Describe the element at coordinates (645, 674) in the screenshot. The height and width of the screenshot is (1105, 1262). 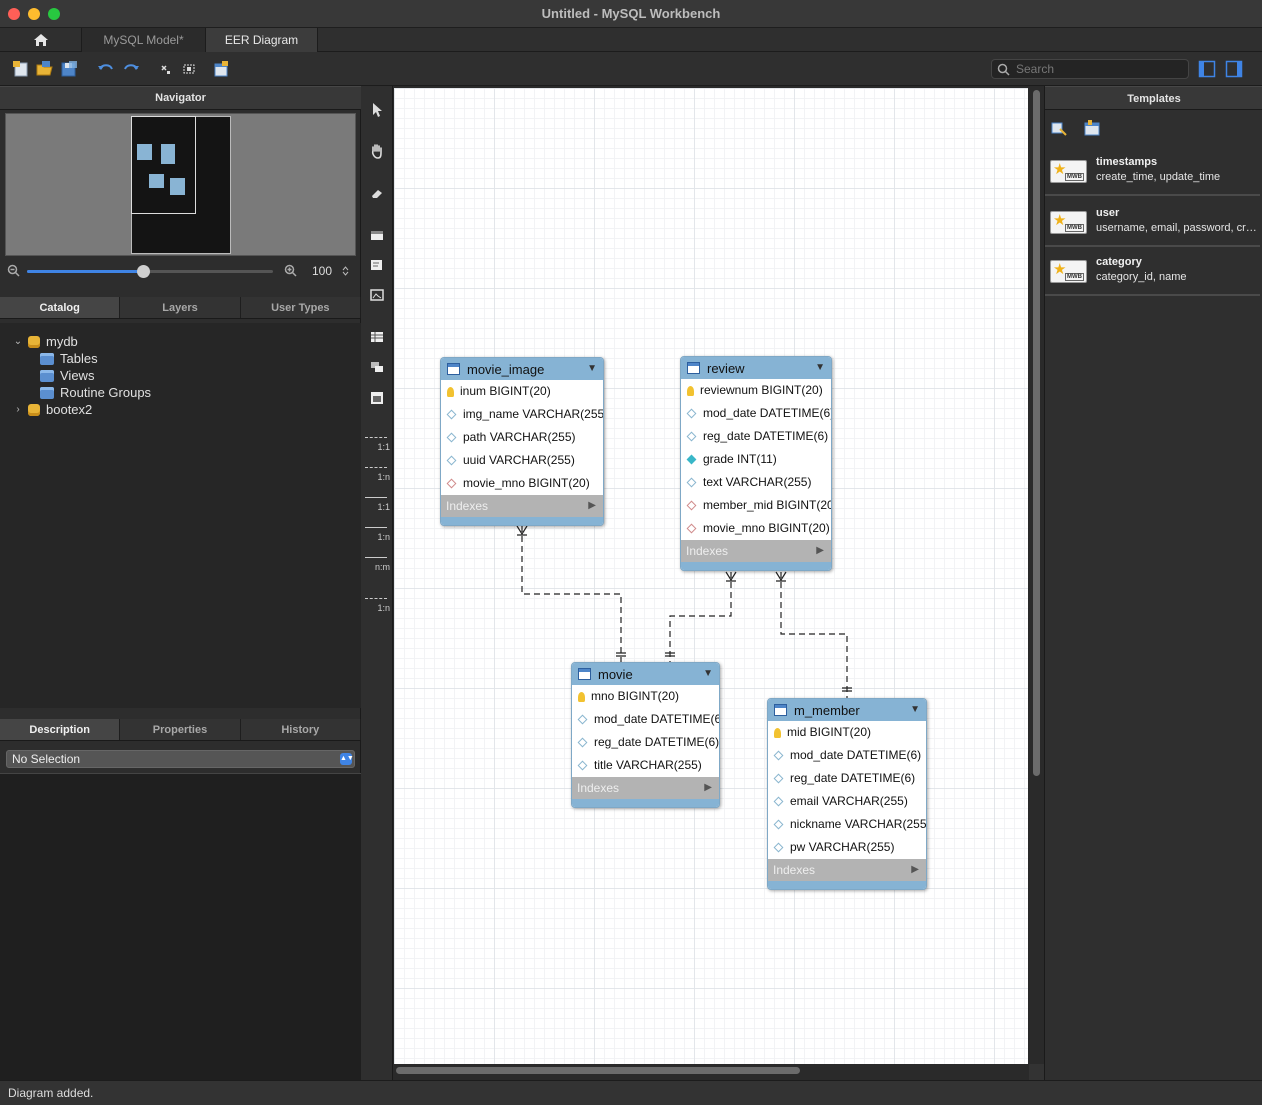
I see `entity-header: movie ▼` at that location.